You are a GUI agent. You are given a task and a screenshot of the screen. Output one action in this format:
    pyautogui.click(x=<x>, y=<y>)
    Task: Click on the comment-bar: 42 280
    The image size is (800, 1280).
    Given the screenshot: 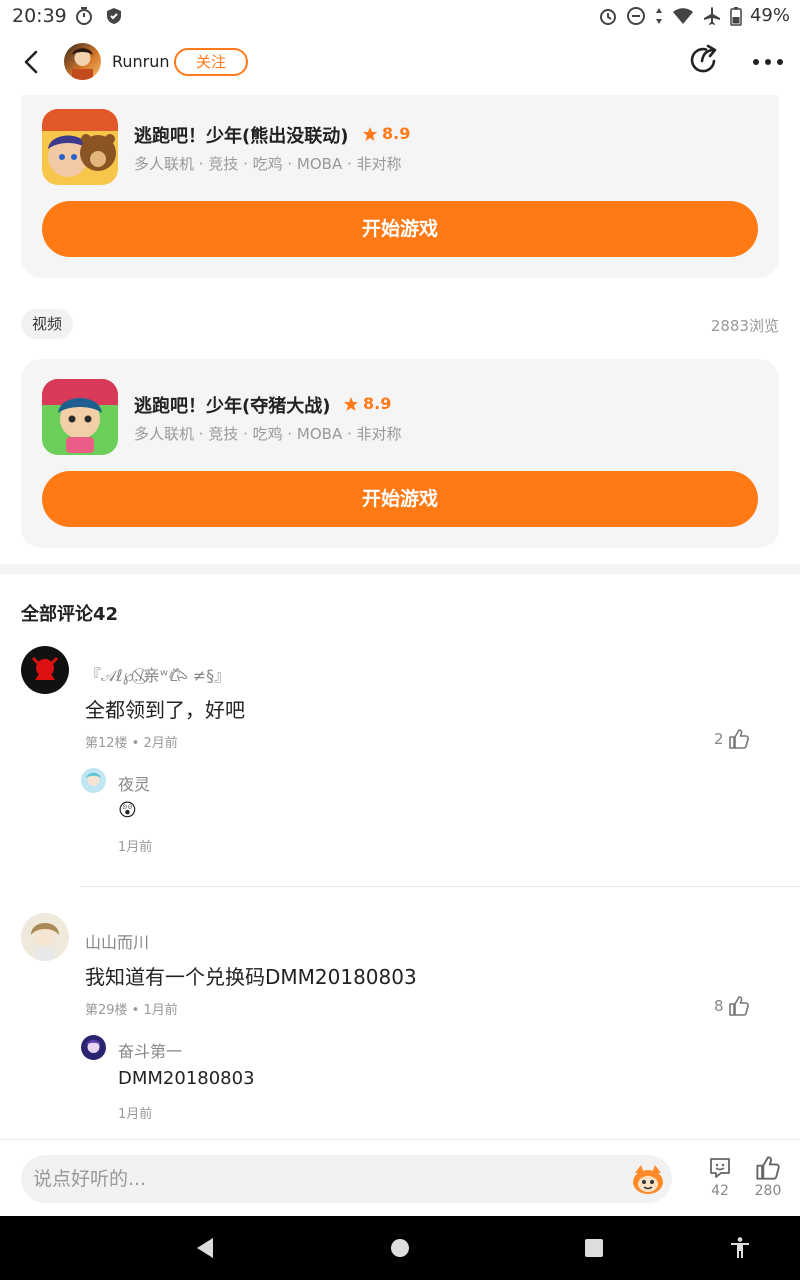 What is the action you would take?
    pyautogui.click(x=400, y=1177)
    